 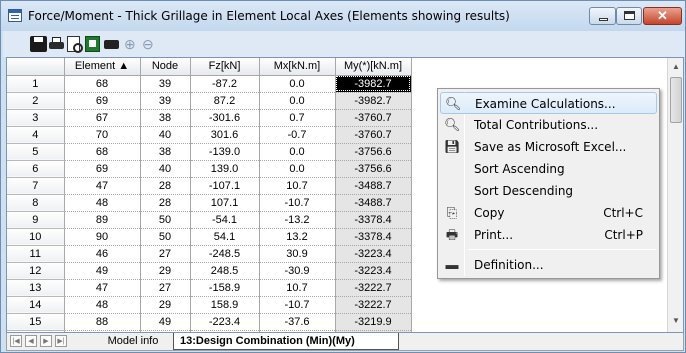 I want to click on column-header-node: Node, so click(x=165, y=67).